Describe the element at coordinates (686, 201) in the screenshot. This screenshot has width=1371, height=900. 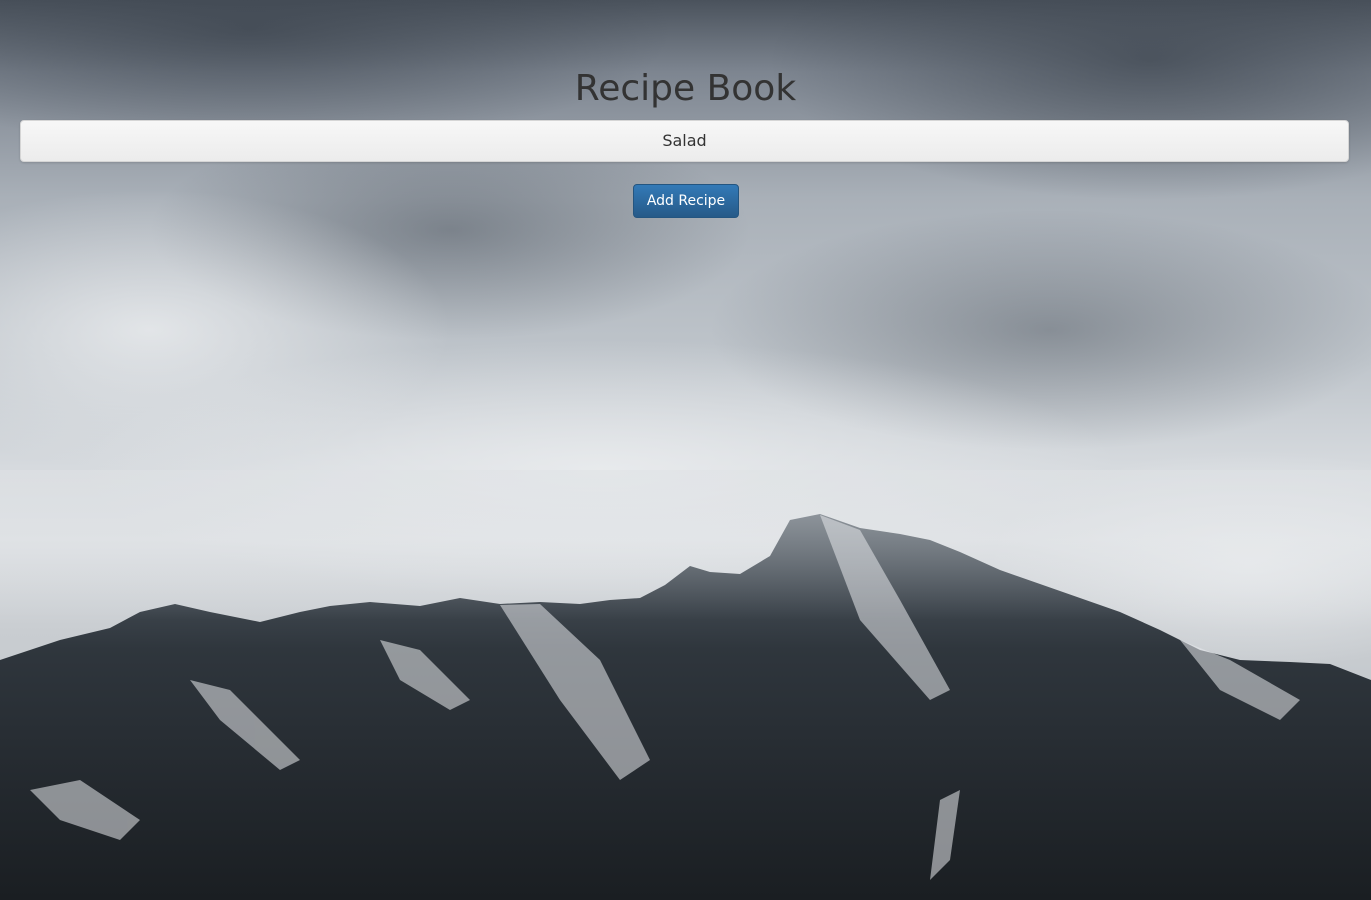
I see `add-recipe-button: Add Recipe` at that location.